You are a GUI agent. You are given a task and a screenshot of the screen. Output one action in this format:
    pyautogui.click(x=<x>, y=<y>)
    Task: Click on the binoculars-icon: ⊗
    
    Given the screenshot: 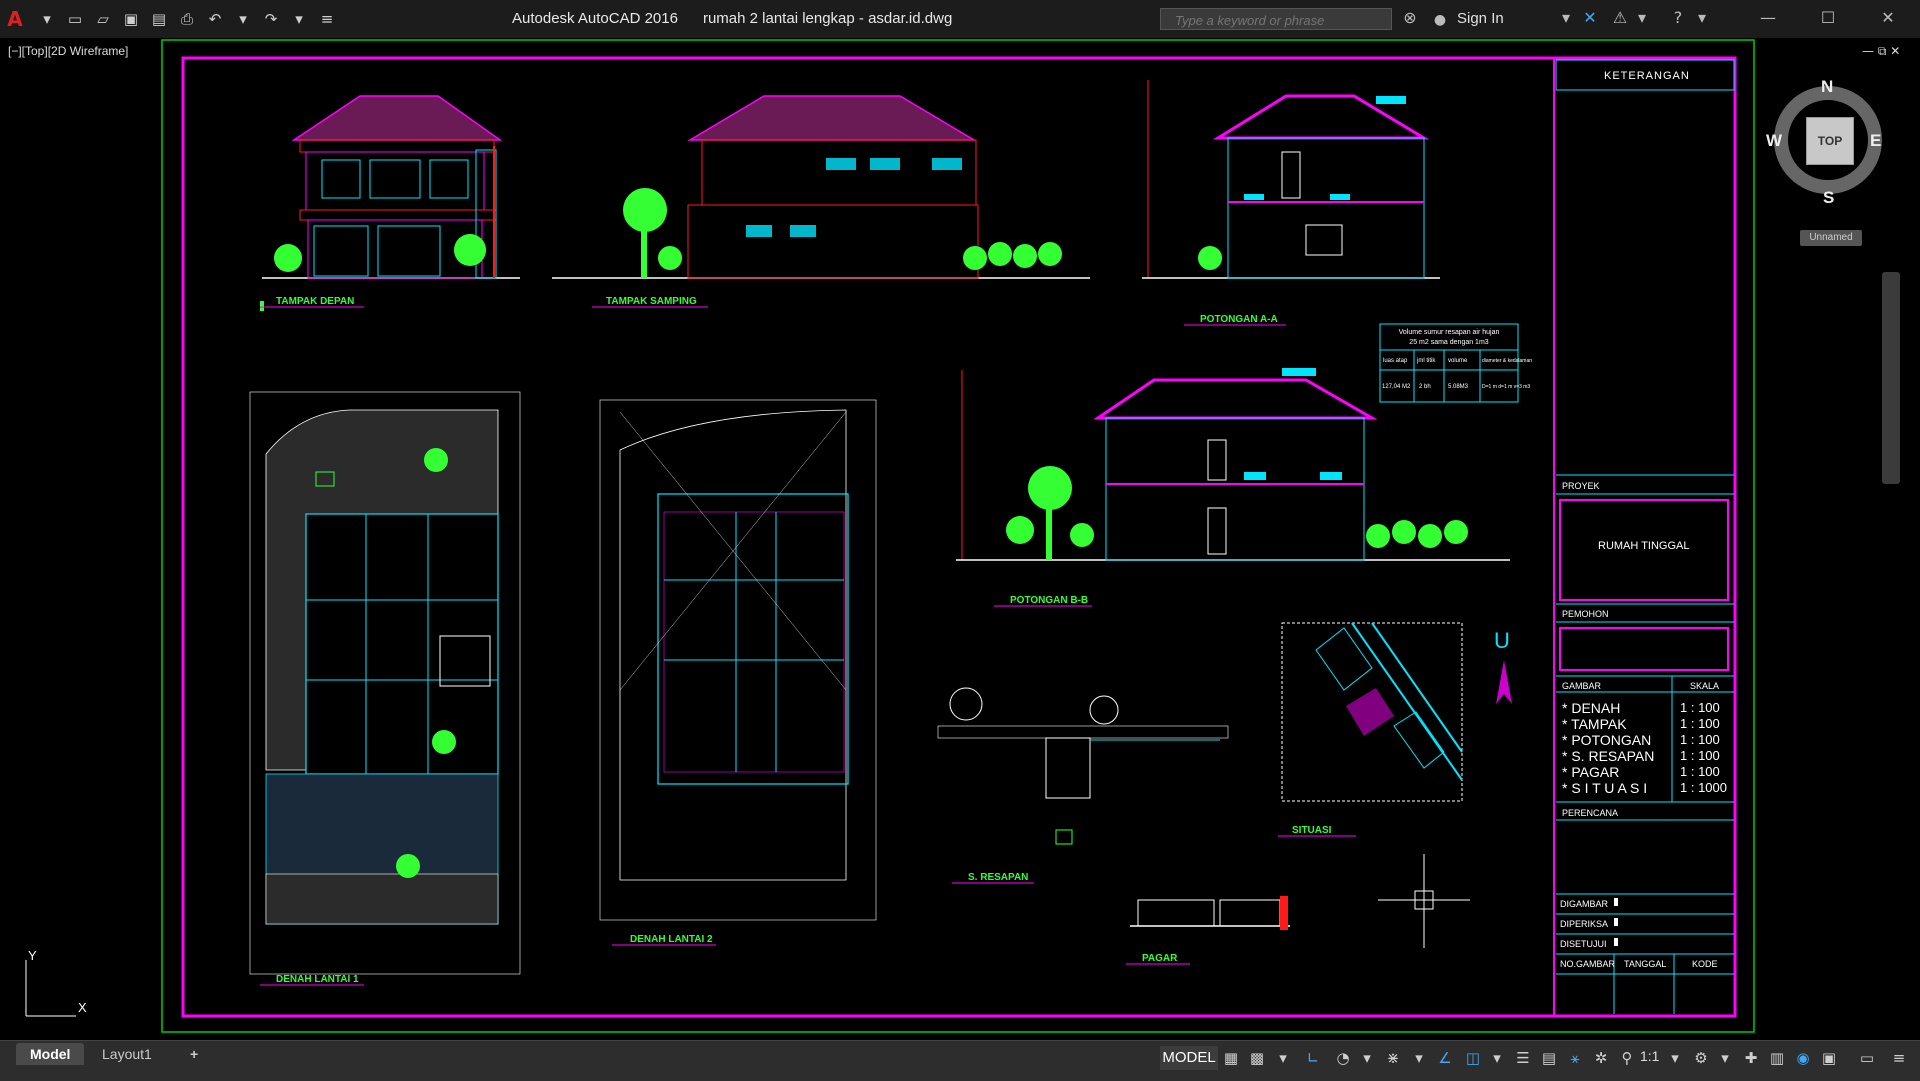 What is the action you would take?
    pyautogui.click(x=1410, y=18)
    